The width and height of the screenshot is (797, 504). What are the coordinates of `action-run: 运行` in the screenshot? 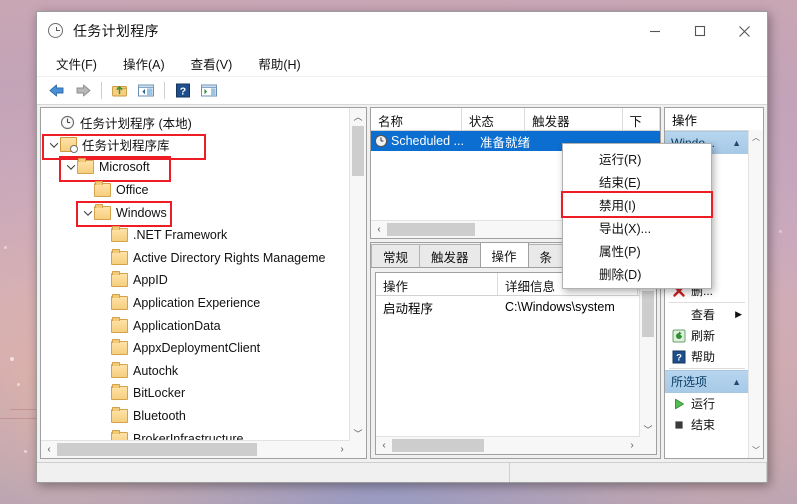 It's located at (707, 403).